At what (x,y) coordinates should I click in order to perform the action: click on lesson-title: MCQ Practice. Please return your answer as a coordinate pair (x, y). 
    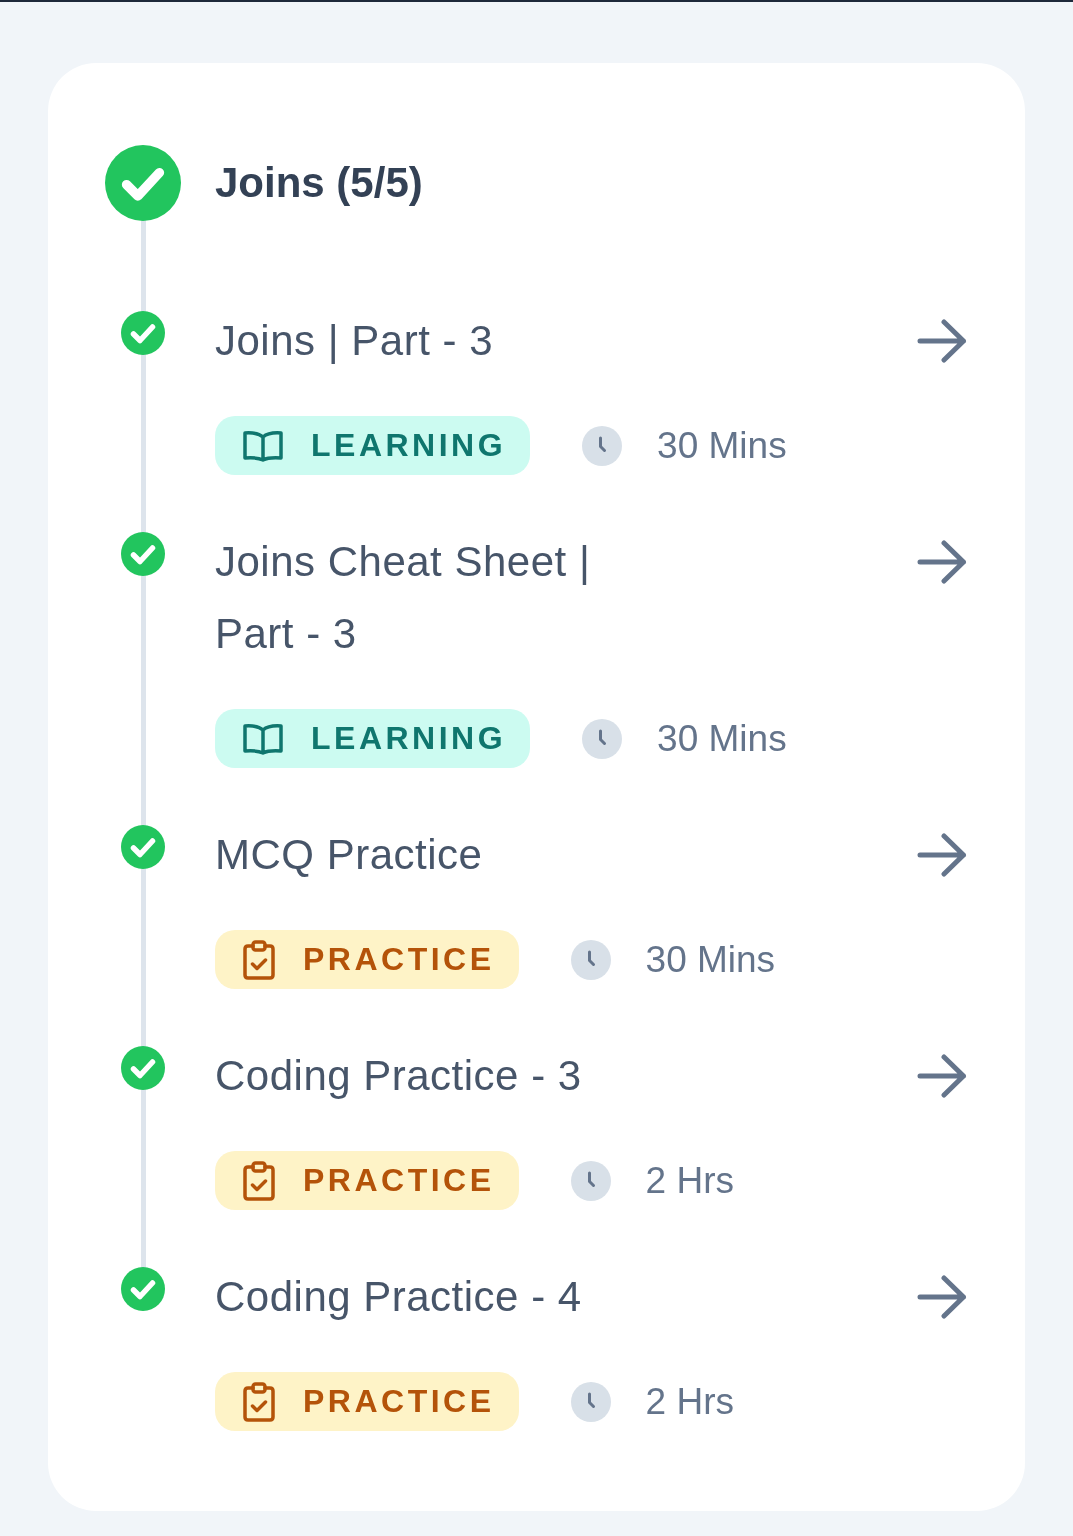
    Looking at the image, I should click on (349, 855).